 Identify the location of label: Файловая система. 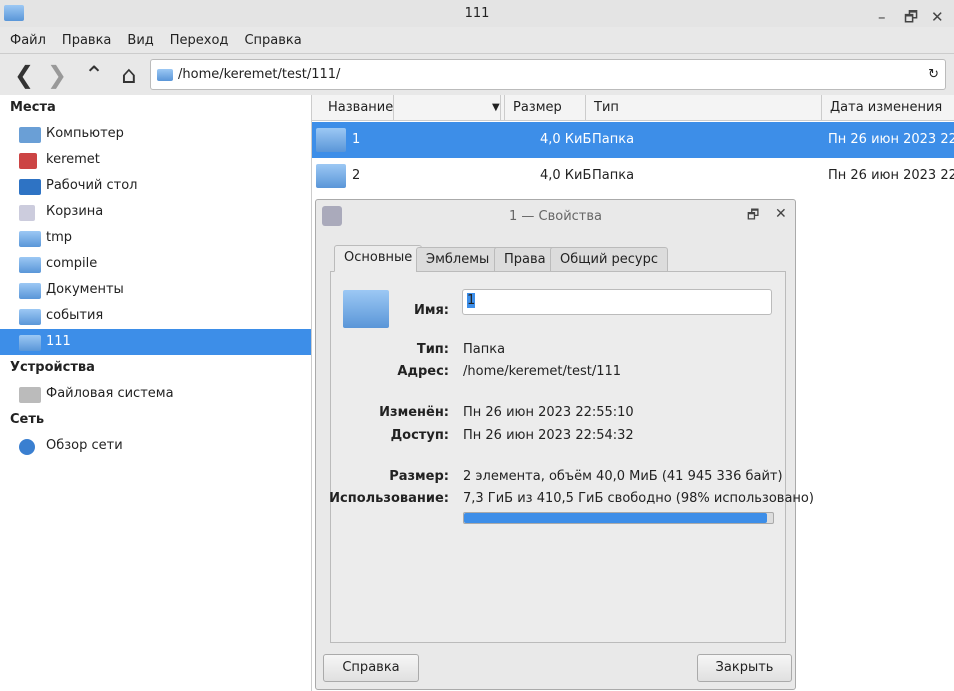
(110, 393).